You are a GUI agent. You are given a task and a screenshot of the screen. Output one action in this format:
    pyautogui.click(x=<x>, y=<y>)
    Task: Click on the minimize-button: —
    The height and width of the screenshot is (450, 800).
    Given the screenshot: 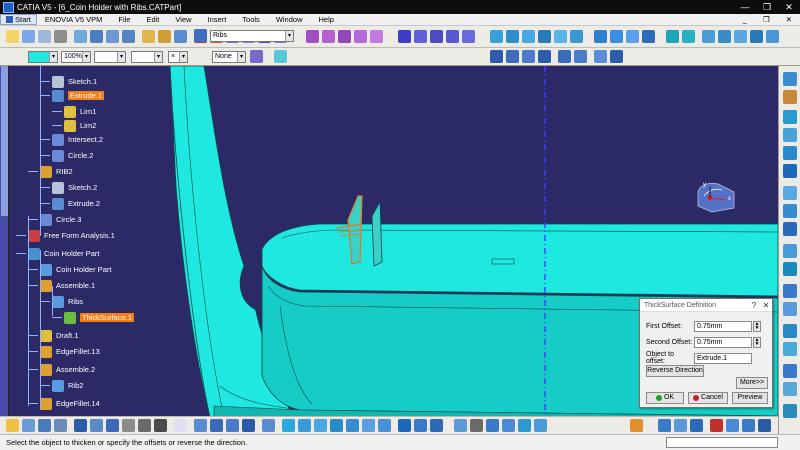 What is the action you would take?
    pyautogui.click(x=745, y=7)
    